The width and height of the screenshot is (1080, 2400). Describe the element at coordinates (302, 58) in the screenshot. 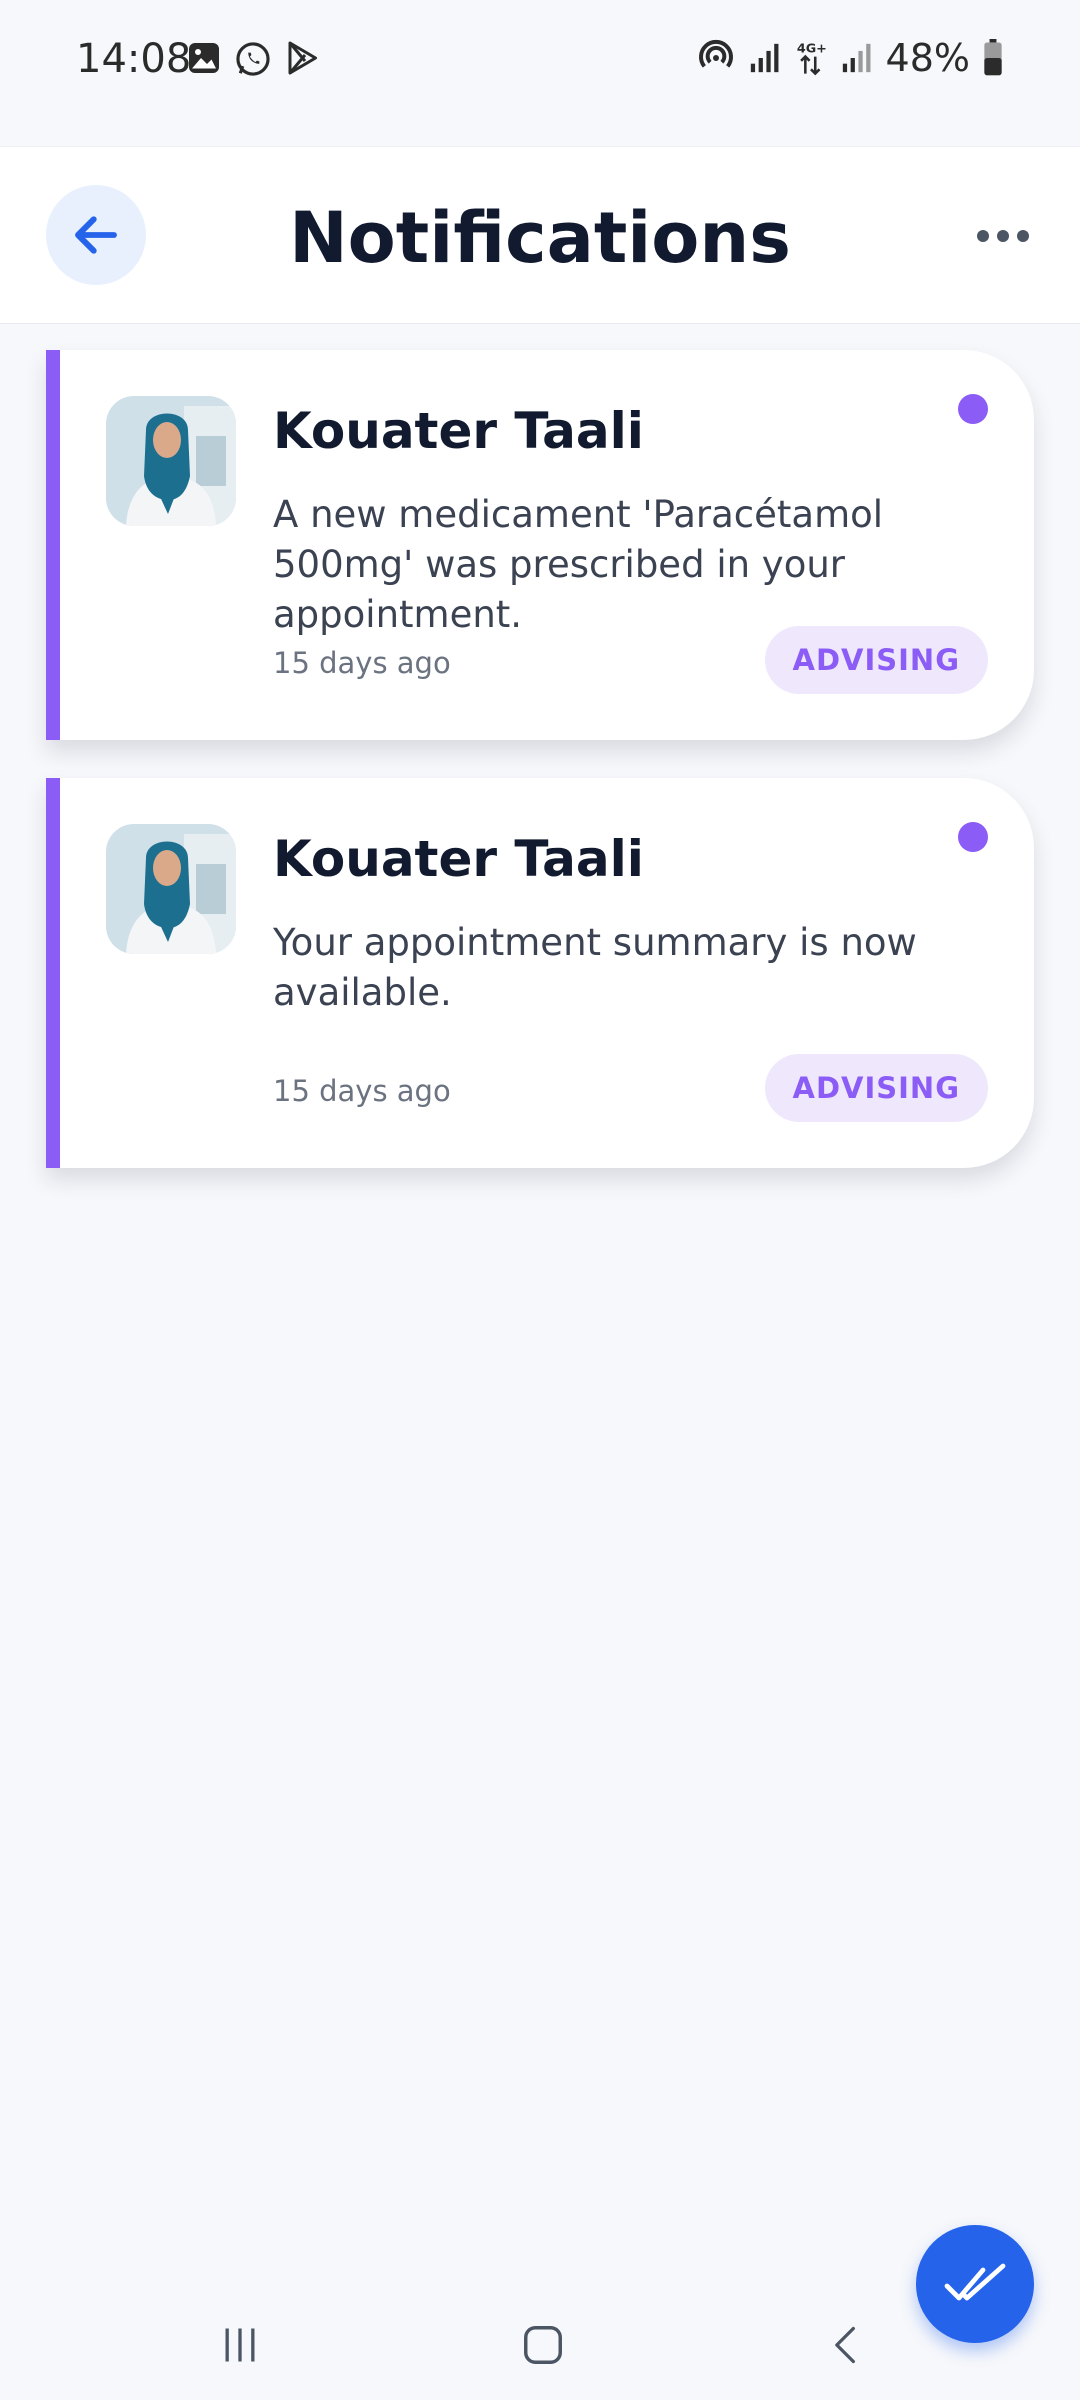

I see `play-store-icon` at that location.